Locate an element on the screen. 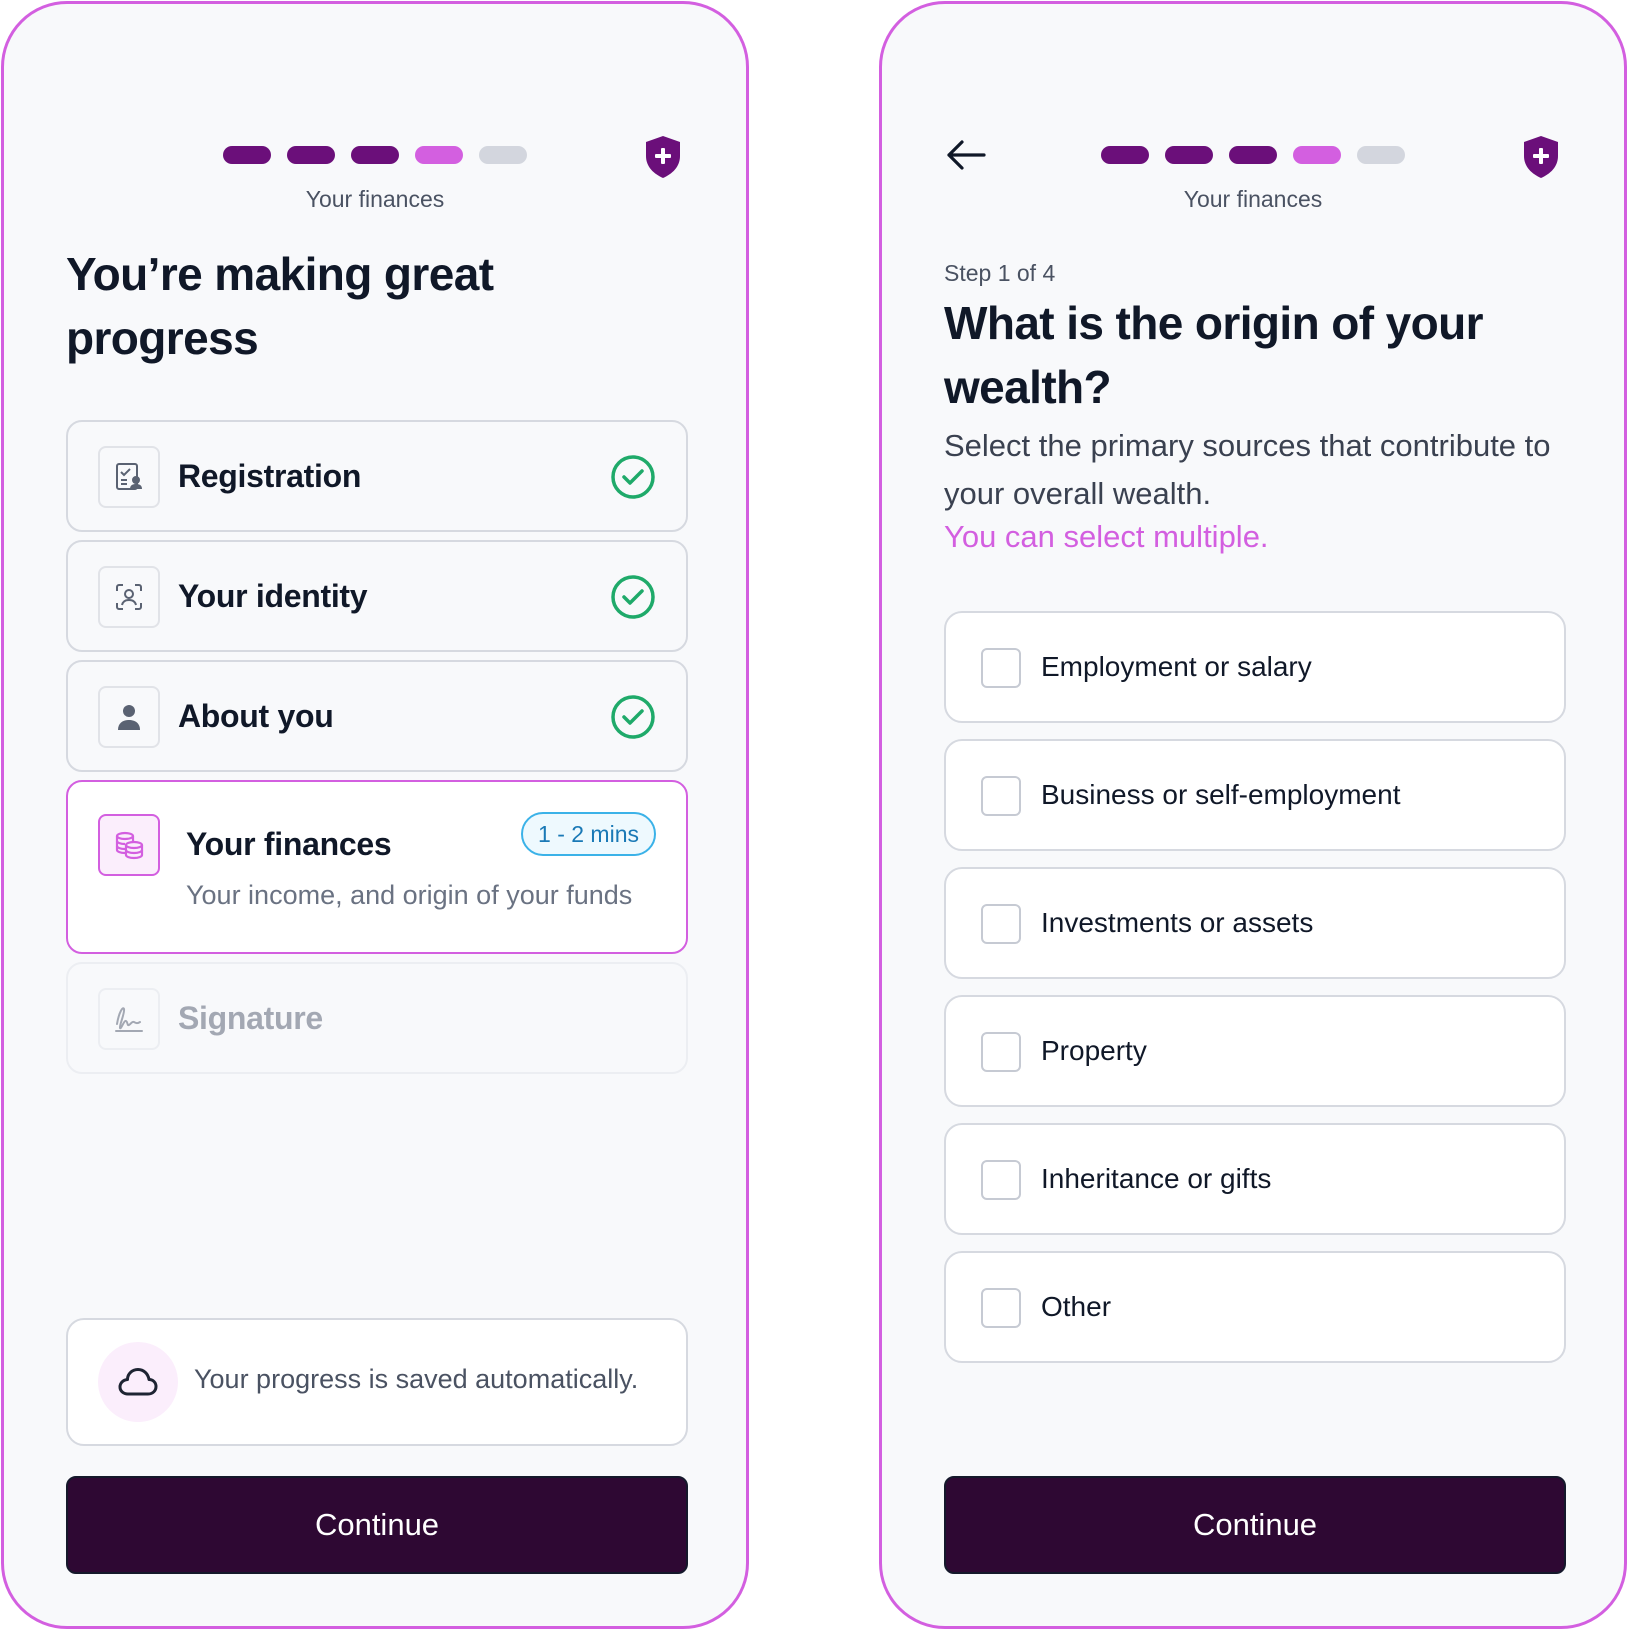 The image size is (1628, 1630). task-item-about-you: About you is located at coordinates (377, 716).